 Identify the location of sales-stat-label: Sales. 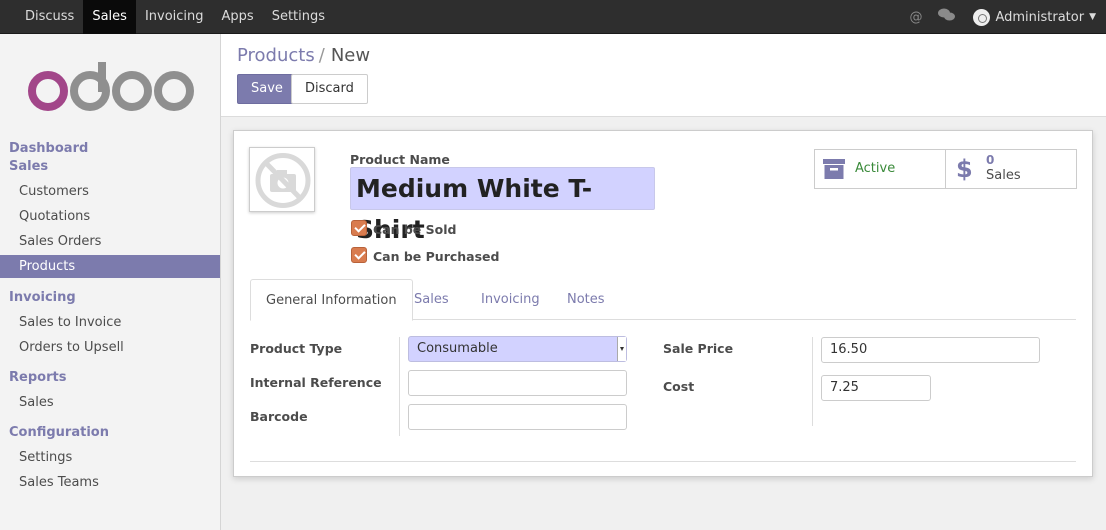
(1003, 175).